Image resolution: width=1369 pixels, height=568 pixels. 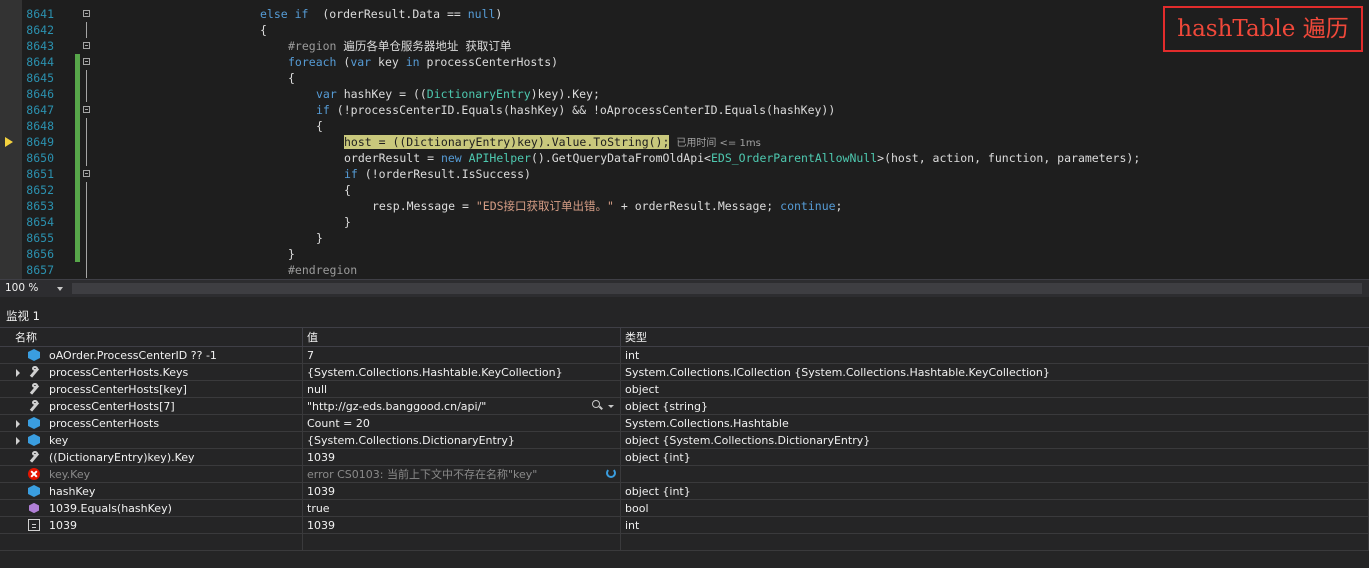 I want to click on watch-row: 1039.Equals(hashKey) true bool, so click(x=684, y=508).